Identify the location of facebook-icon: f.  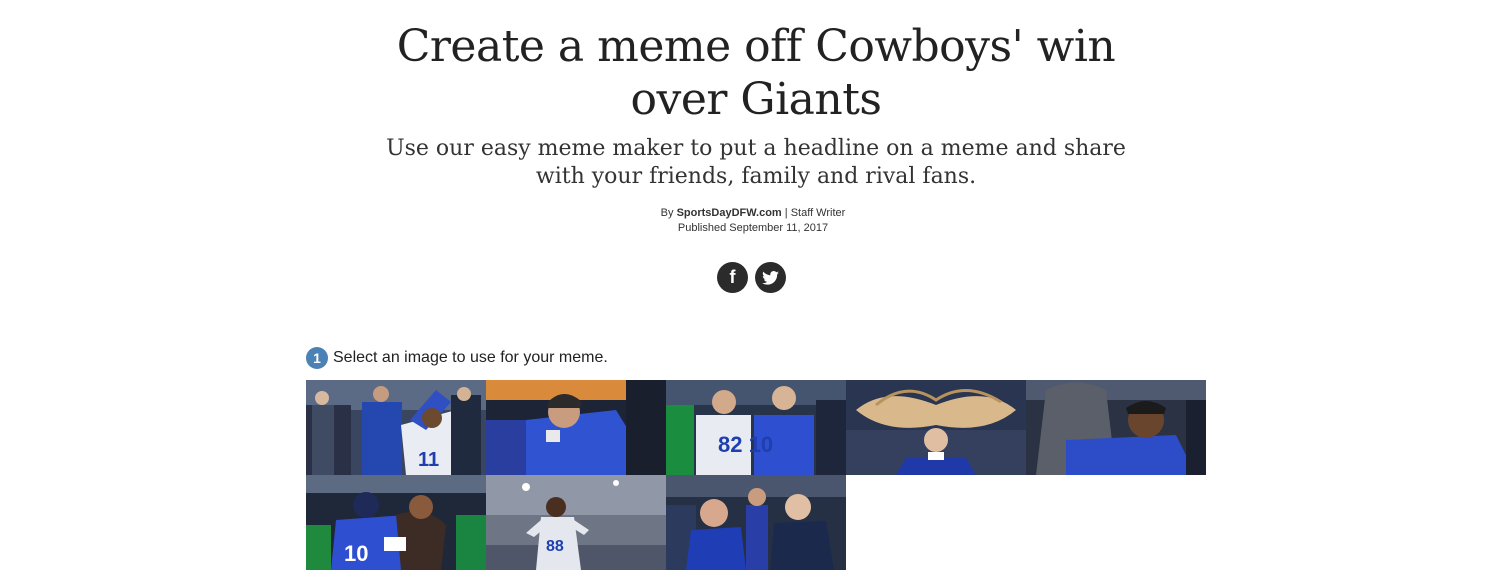
(732, 277).